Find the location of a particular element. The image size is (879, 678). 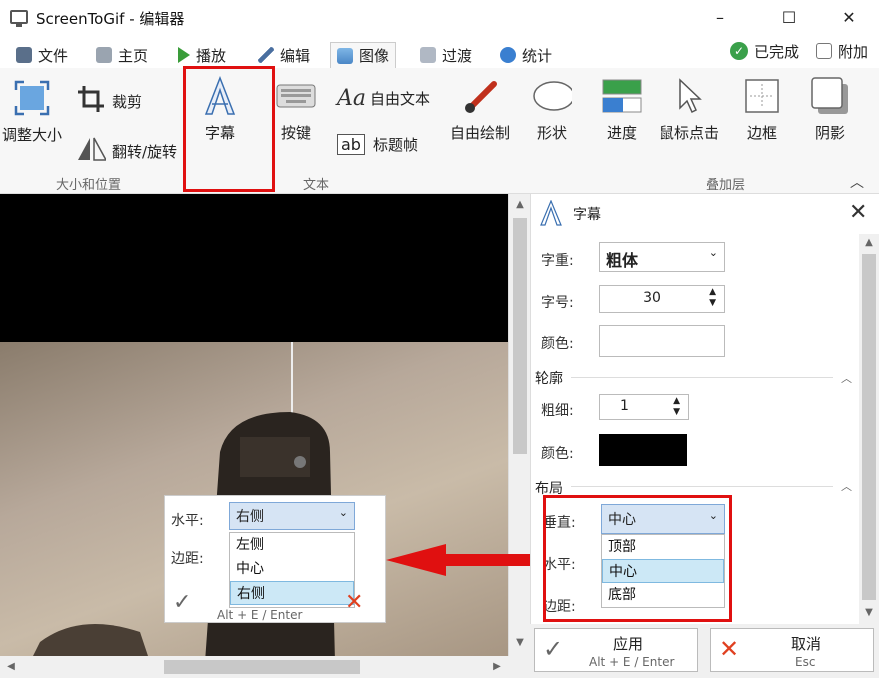

cursor-icon is located at coordinates (689, 96).